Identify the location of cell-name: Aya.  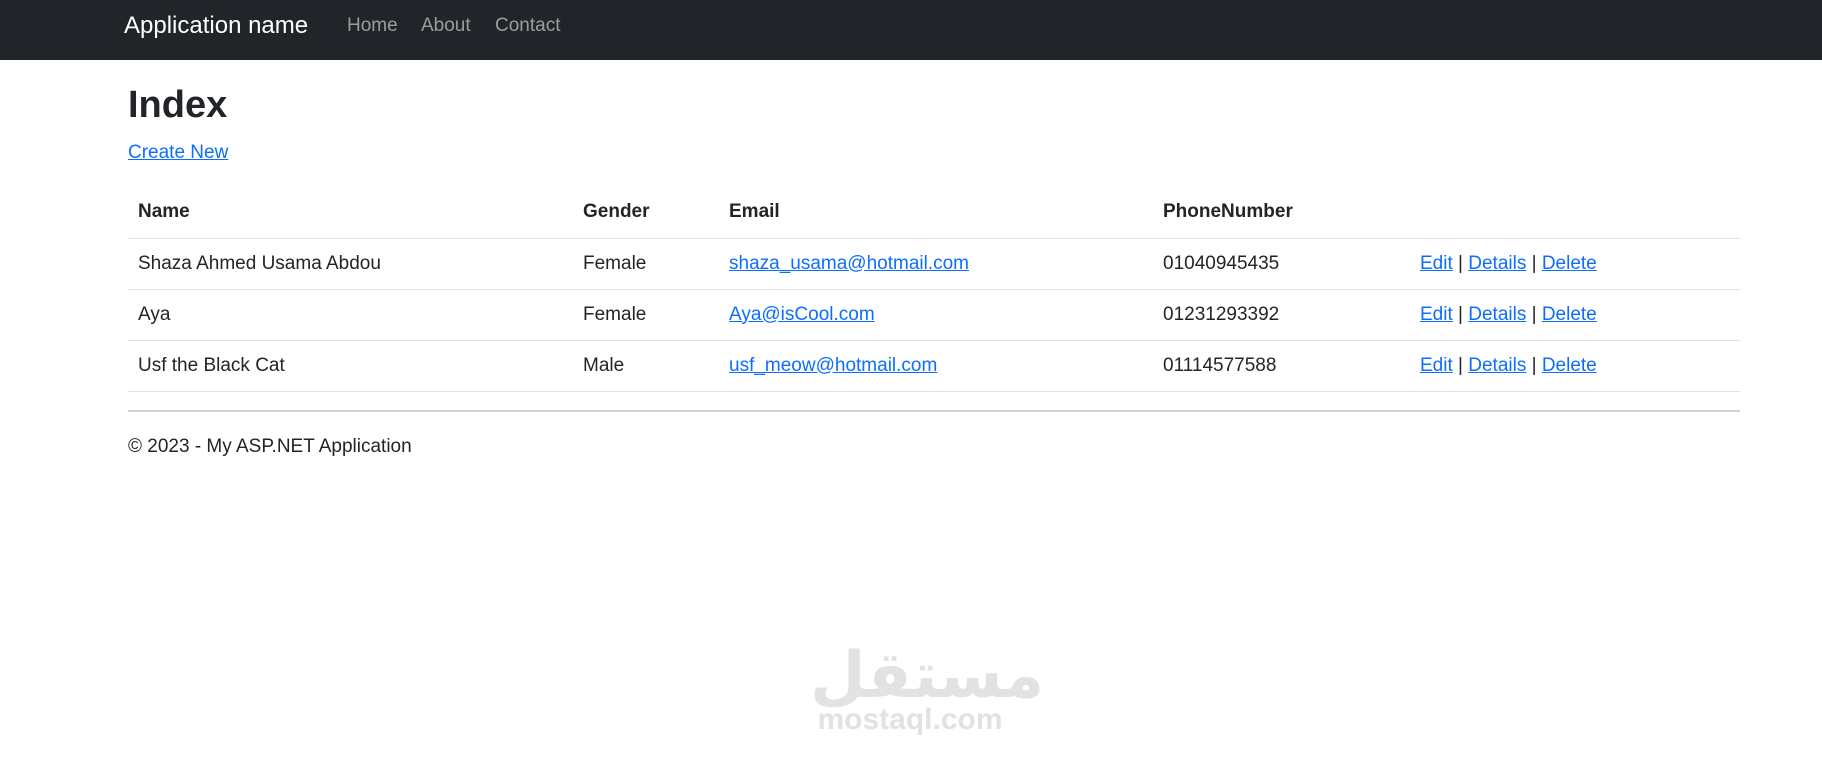
(350, 315).